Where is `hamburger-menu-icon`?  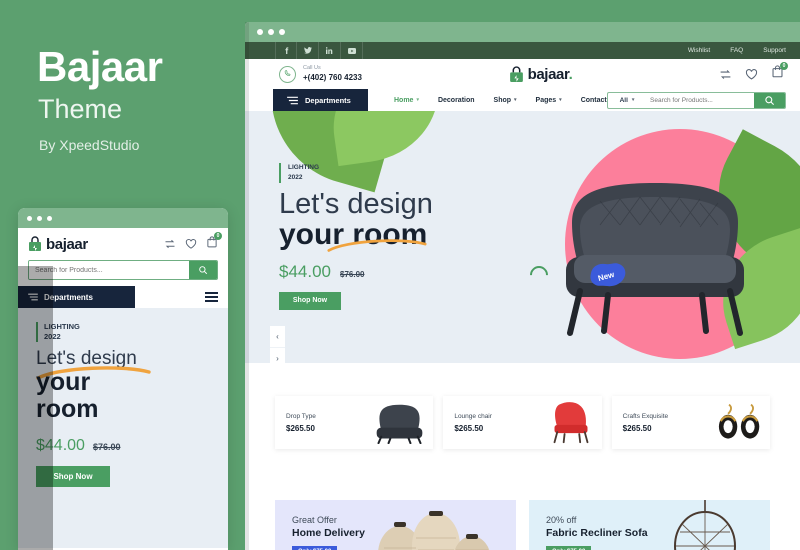 hamburger-menu-icon is located at coordinates (211, 297).